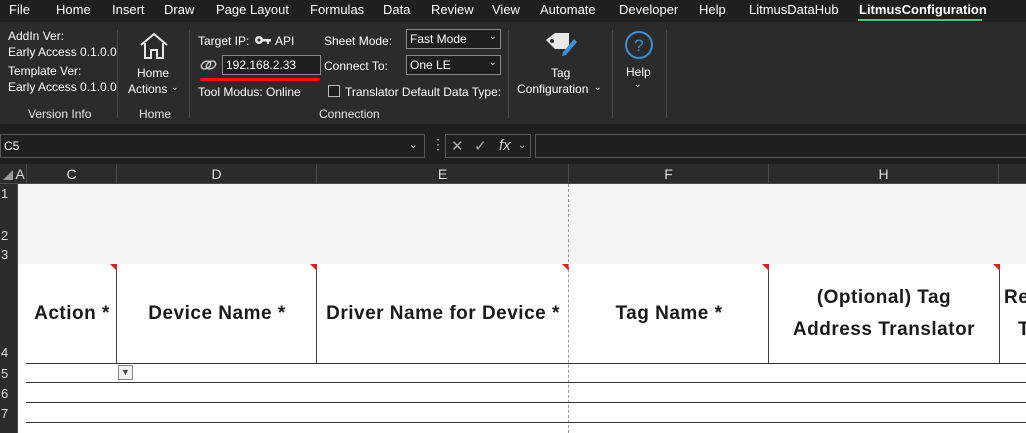  I want to click on header-driver-name: Driver Name for Device *, so click(443, 313).